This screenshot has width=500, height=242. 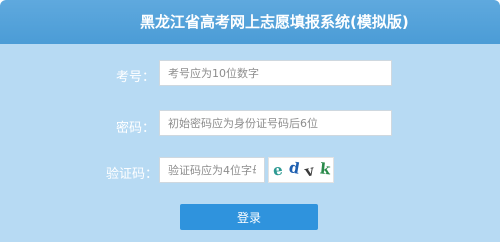 What do you see at coordinates (132, 174) in the screenshot?
I see `captcha-label: 验证码：` at bounding box center [132, 174].